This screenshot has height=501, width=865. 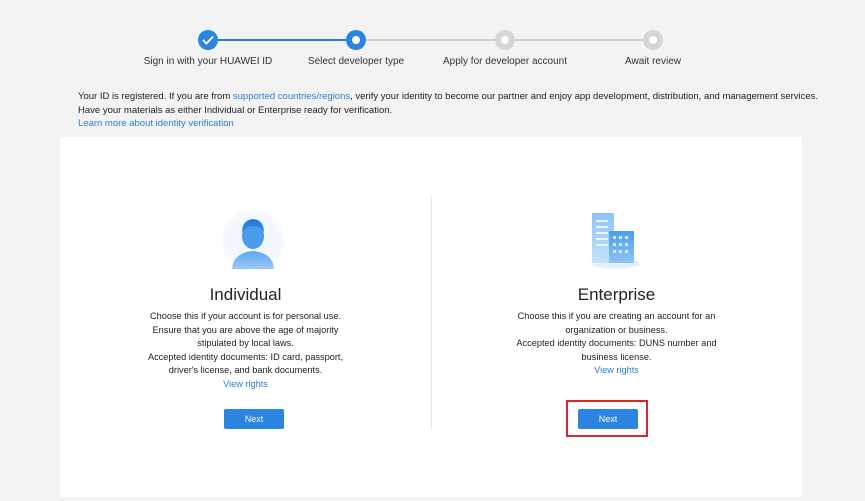 I want to click on step-4-indicator, so click(x=653, y=40).